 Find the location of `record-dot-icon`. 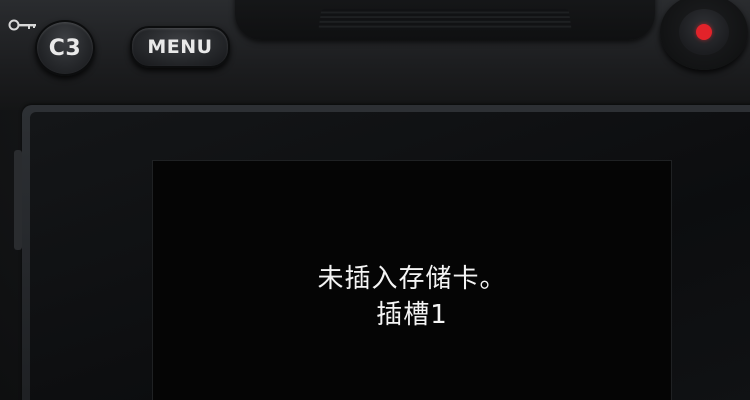

record-dot-icon is located at coordinates (704, 32).